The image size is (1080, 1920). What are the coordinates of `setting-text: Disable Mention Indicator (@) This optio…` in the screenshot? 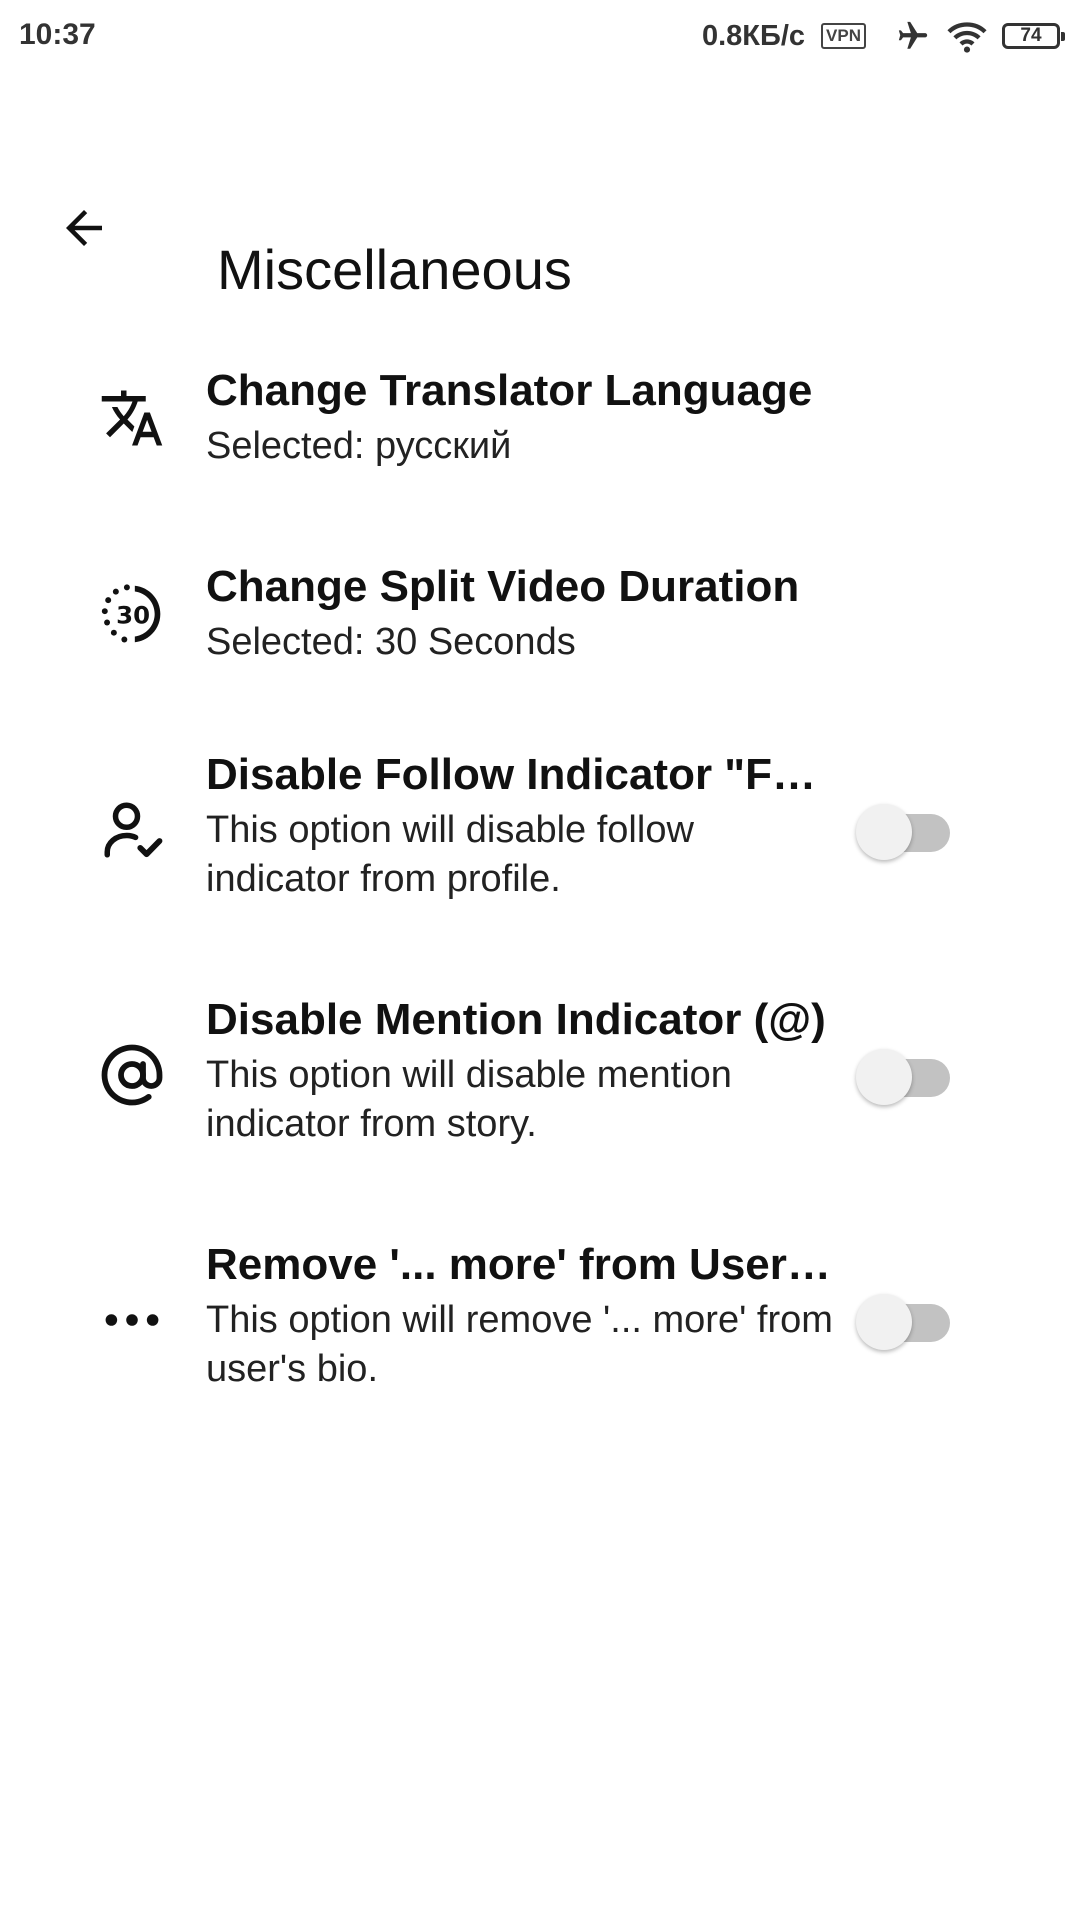 It's located at (521, 1071).